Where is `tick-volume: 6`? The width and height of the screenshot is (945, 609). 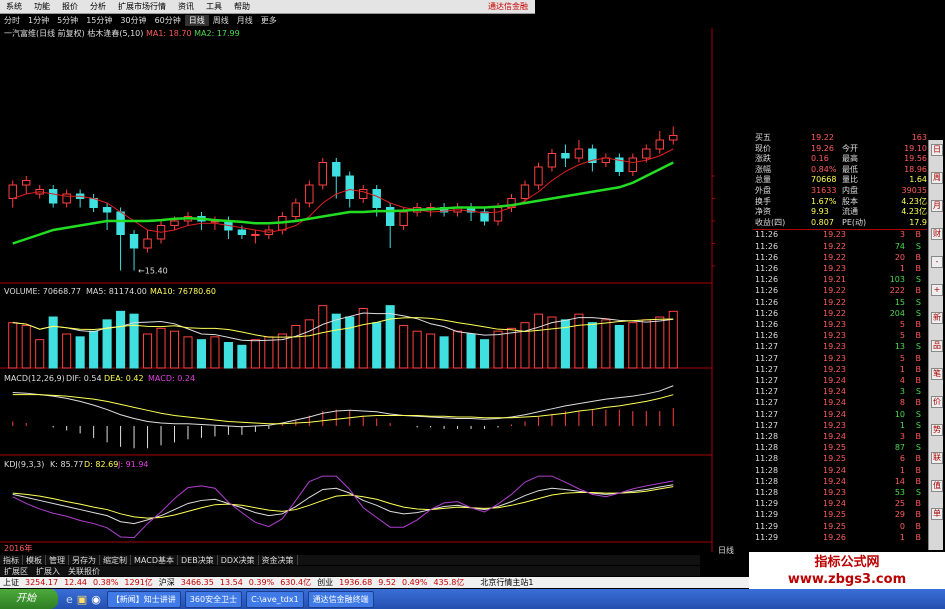 tick-volume: 6 is located at coordinates (902, 459).